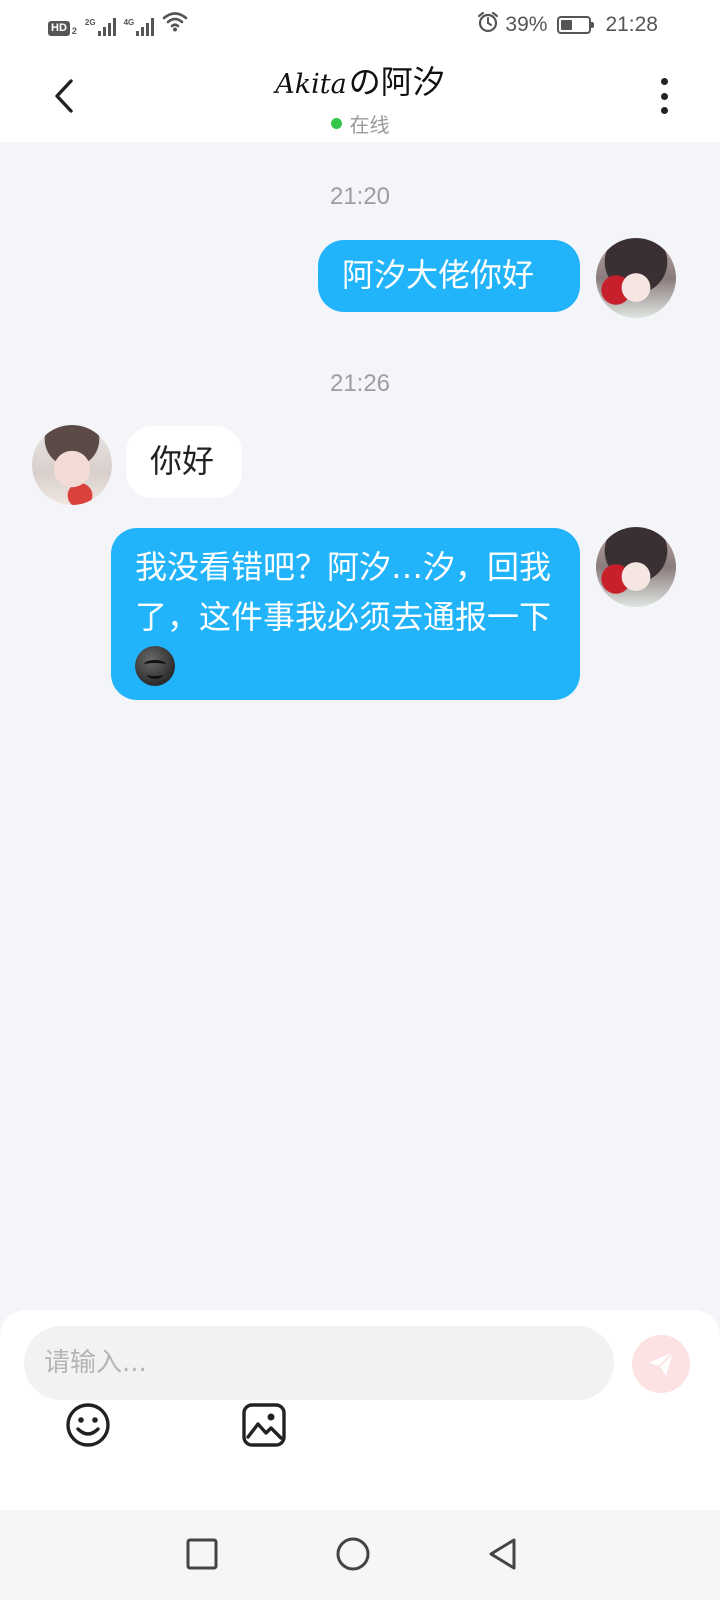 The image size is (720, 1600). I want to click on online-status: 在线, so click(360, 123).